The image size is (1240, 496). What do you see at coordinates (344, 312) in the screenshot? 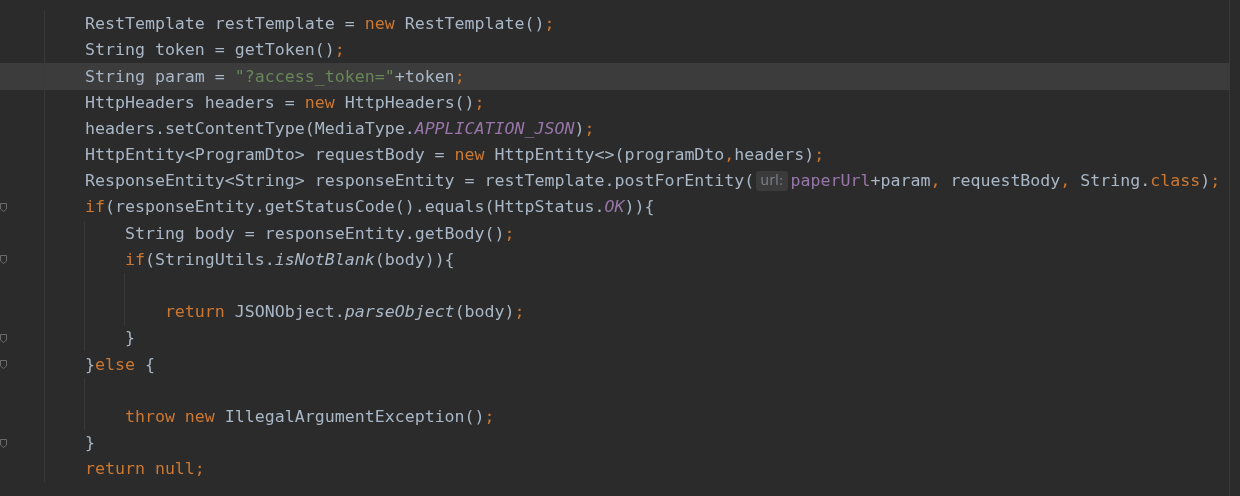
I see `code-line: return JSONObject.parseObject(body);` at bounding box center [344, 312].